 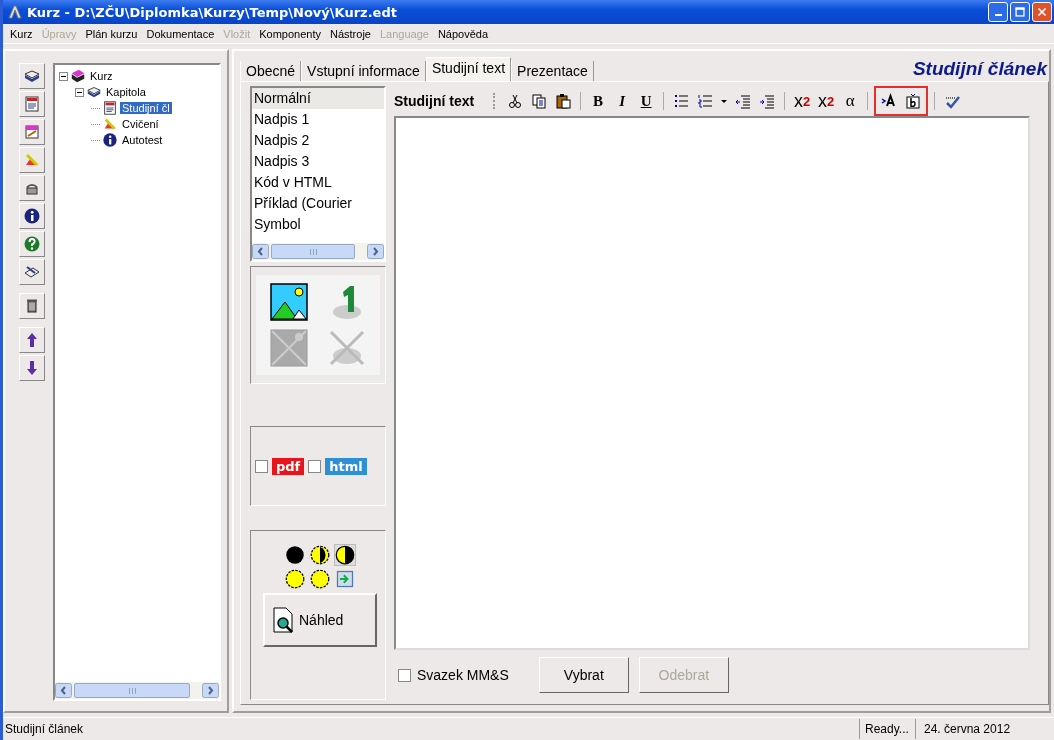 What do you see at coordinates (289, 348) in the screenshot?
I see `remove-image-icon` at bounding box center [289, 348].